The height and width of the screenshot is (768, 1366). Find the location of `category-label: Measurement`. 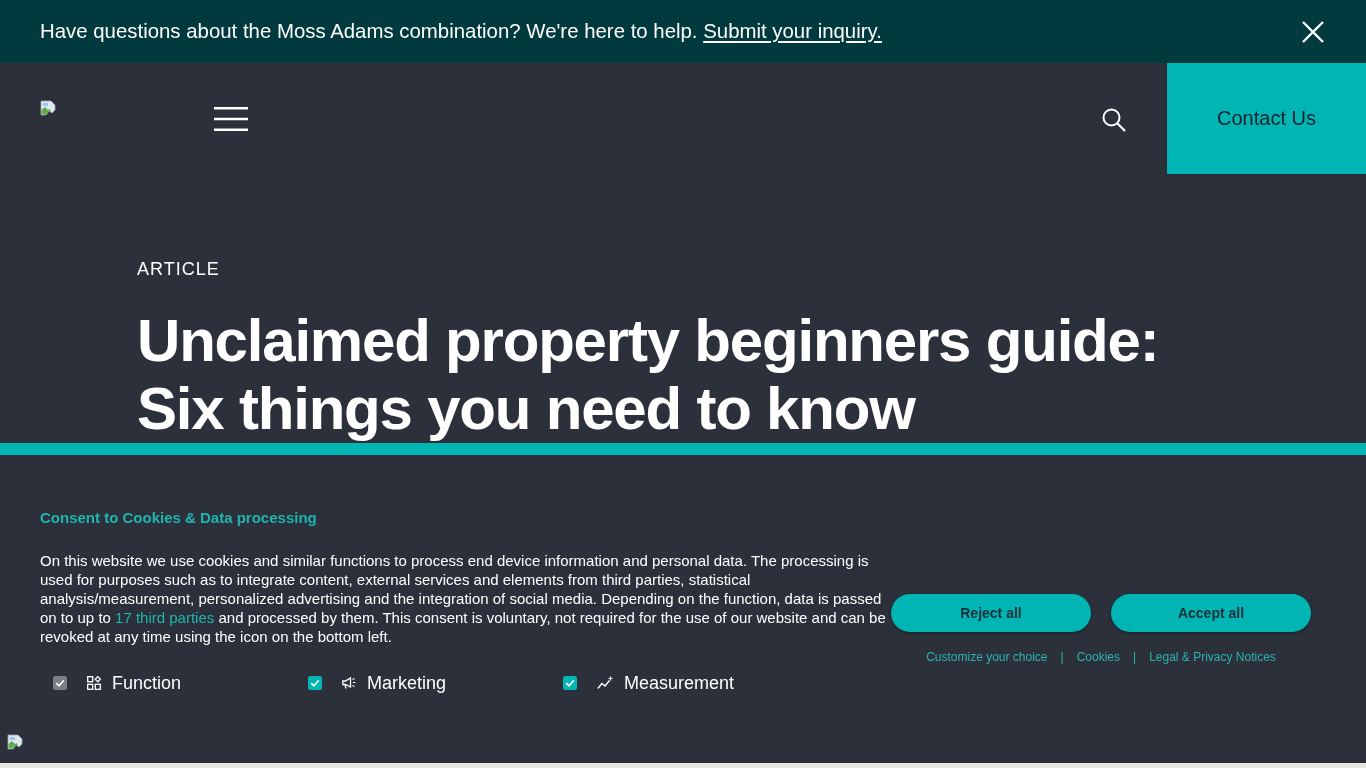

category-label: Measurement is located at coordinates (679, 683).